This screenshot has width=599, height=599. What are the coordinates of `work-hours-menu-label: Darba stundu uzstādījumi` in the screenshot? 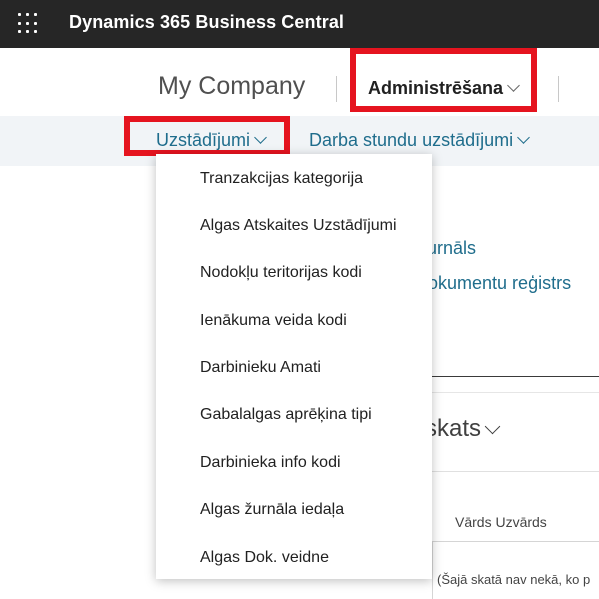 It's located at (411, 140).